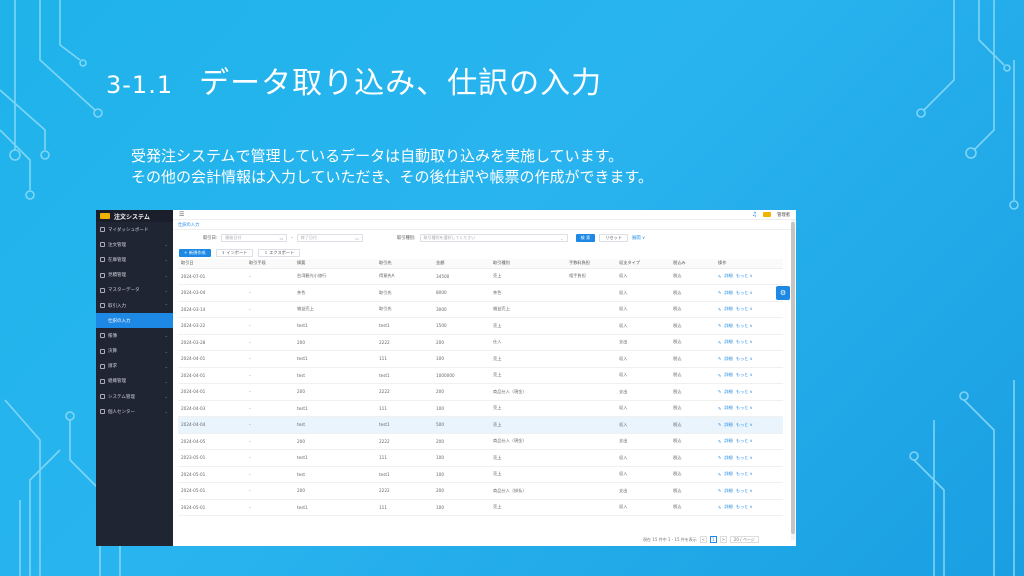 The height and width of the screenshot is (576, 1024). I want to click on search-button: 検 索, so click(585, 238).